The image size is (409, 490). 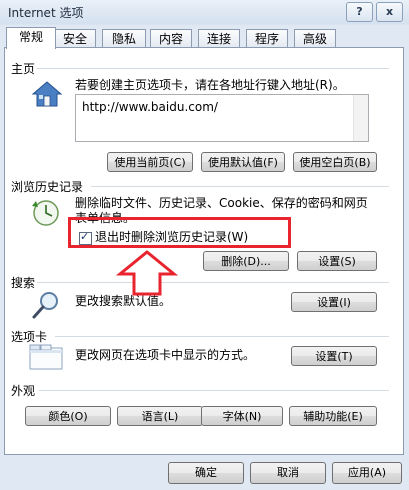 What do you see at coordinates (315, 38) in the screenshot?
I see `tab-advanced: 高级` at bounding box center [315, 38].